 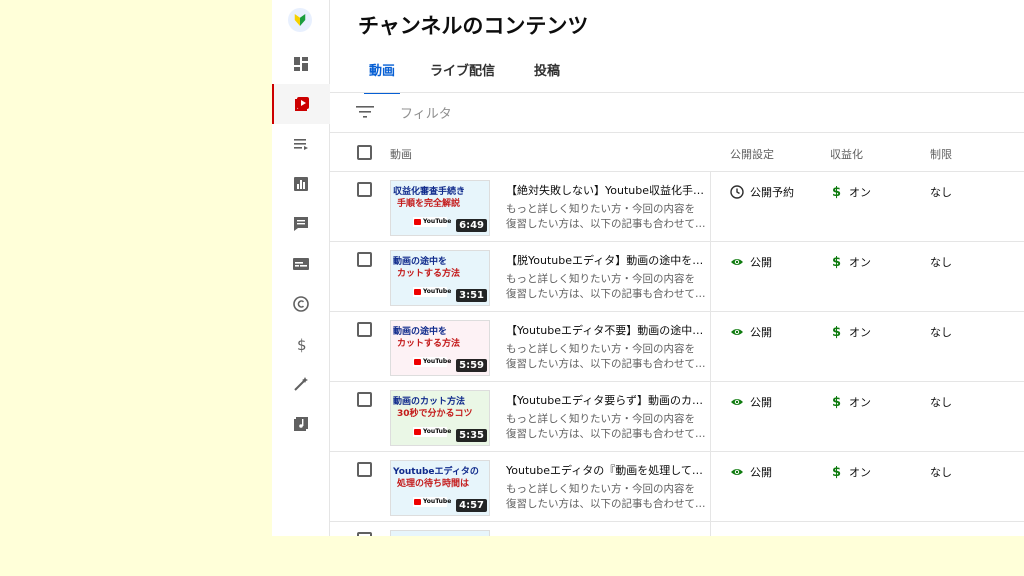 What do you see at coordinates (440, 418) in the screenshot?
I see `video-thumbnail: 動画のカット方法 30秒で分かるコツ YouTube 5:35` at bounding box center [440, 418].